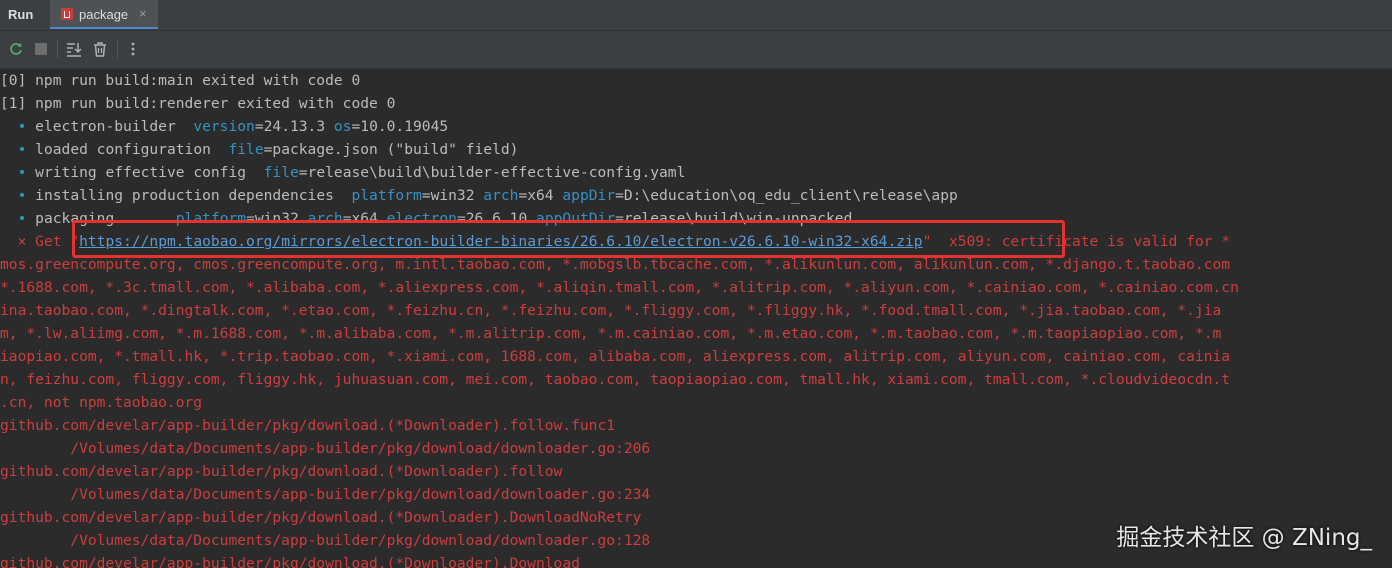 Image resolution: width=1392 pixels, height=568 pixels. Describe the element at coordinates (1244, 538) in the screenshot. I see `watermark: 掘金技术社区 @ ZNing_` at that location.